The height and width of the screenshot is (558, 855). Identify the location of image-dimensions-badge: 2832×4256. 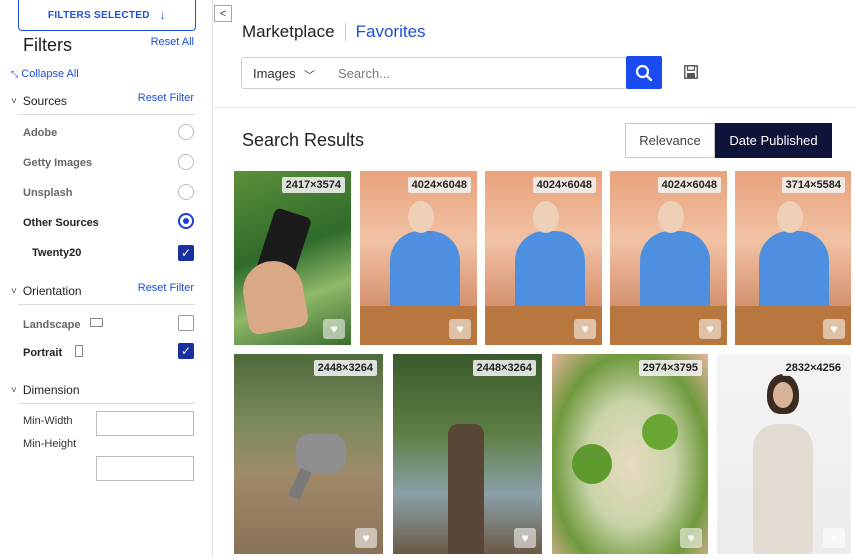
(813, 368).